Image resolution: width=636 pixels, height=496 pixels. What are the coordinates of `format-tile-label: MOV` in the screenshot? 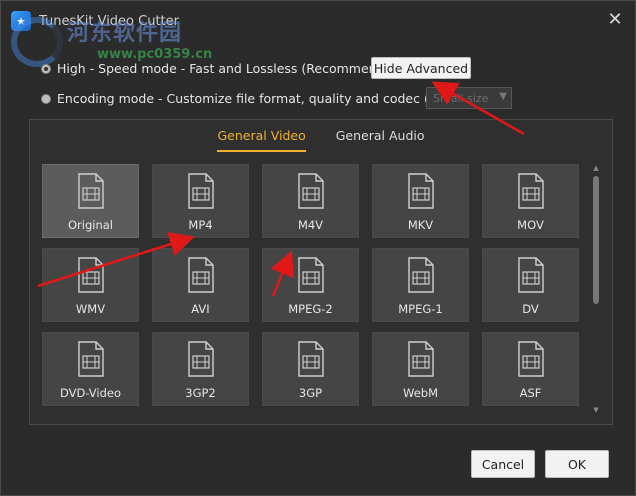 It's located at (530, 225).